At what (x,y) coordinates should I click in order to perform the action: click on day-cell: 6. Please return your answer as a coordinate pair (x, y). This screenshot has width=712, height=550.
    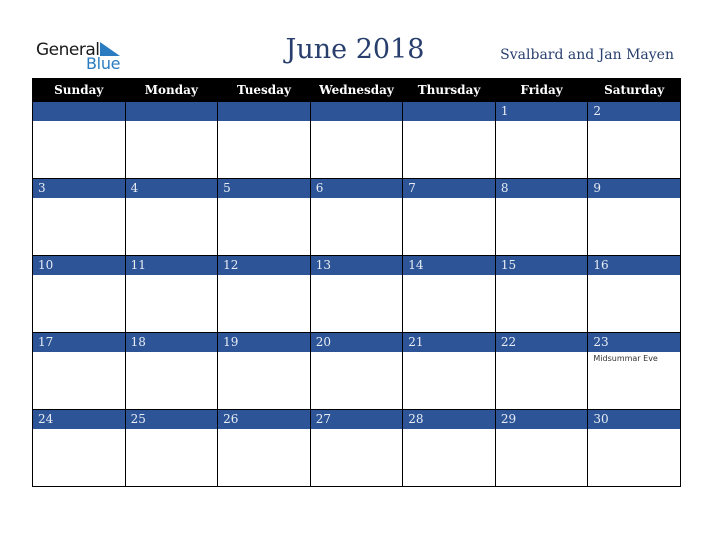
    Looking at the image, I should click on (356, 217).